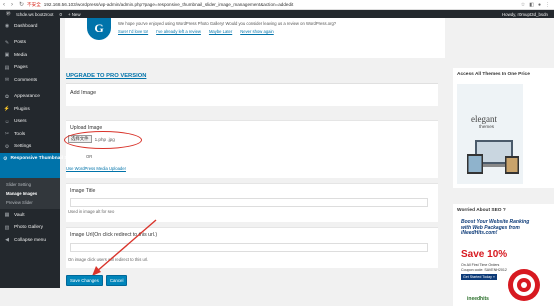 This screenshot has width=554, height=306. I want to click on media-icon: ▣, so click(7, 55).